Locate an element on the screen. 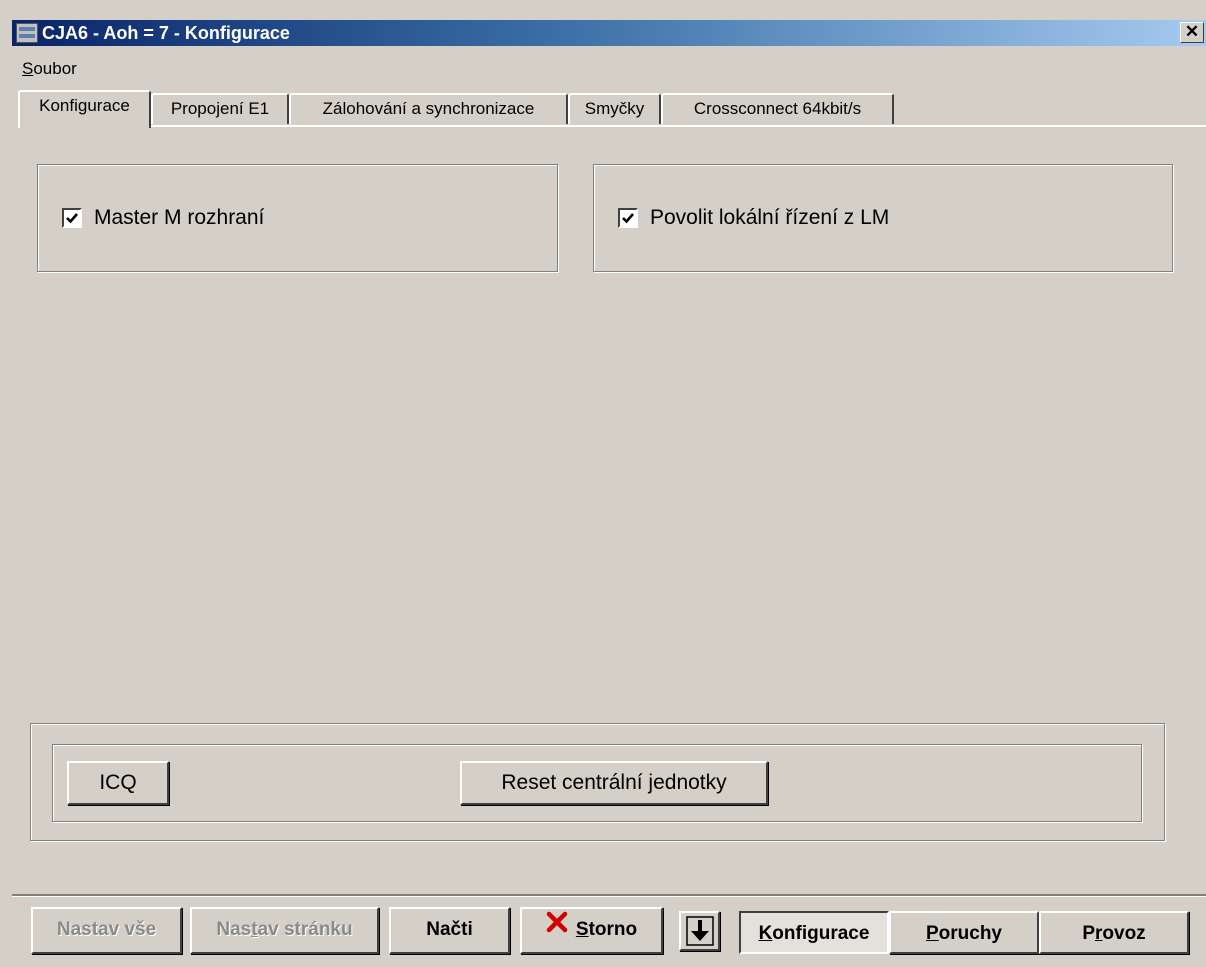 The width and height of the screenshot is (1206, 967). configuration-view-button: Konfigurace is located at coordinates (814, 932).